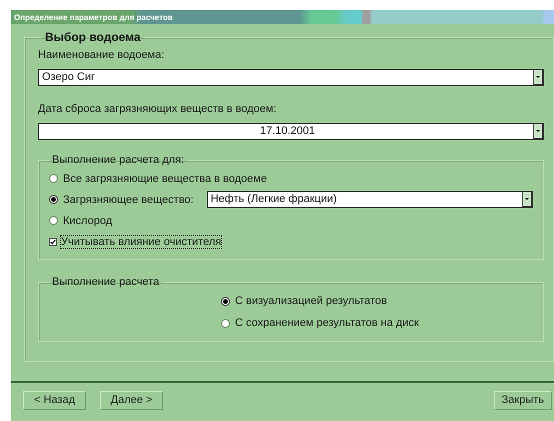  Describe the element at coordinates (327, 323) in the screenshot. I see `radio-label: С сохранением результатов на диск` at that location.